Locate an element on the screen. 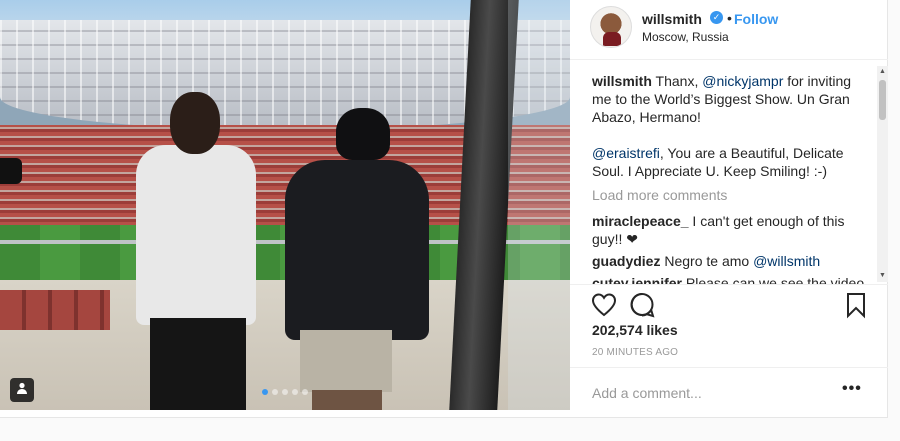  scroll-down-arrow-icon: ▼ is located at coordinates (882, 276).